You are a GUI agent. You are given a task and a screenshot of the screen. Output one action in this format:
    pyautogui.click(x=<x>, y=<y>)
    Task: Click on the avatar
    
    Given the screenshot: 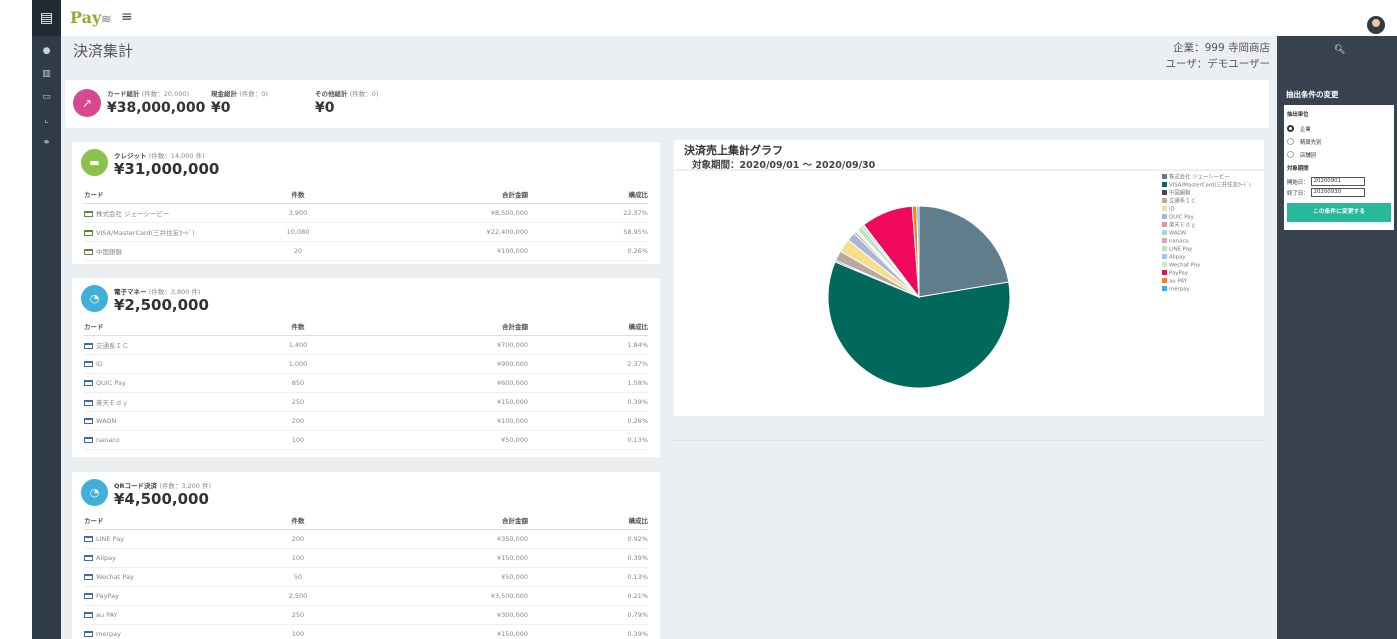 What is the action you would take?
    pyautogui.click(x=1376, y=25)
    